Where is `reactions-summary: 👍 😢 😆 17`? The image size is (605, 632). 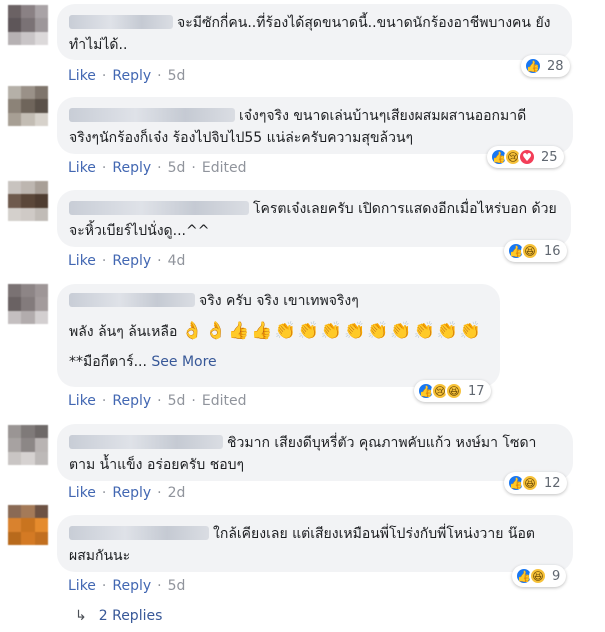 reactions-summary: 👍 😢 😆 17 is located at coordinates (452, 391).